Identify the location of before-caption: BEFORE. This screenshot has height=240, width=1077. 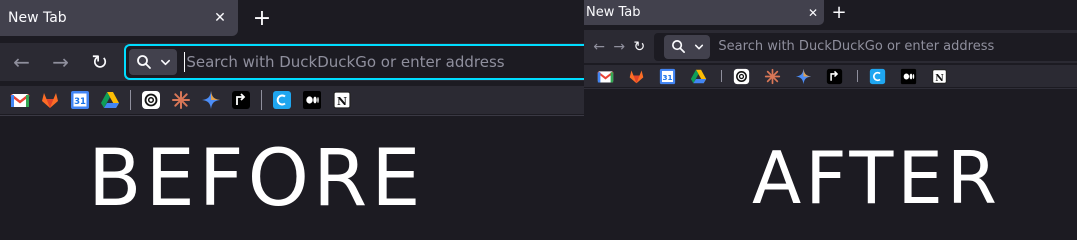
(256, 179).